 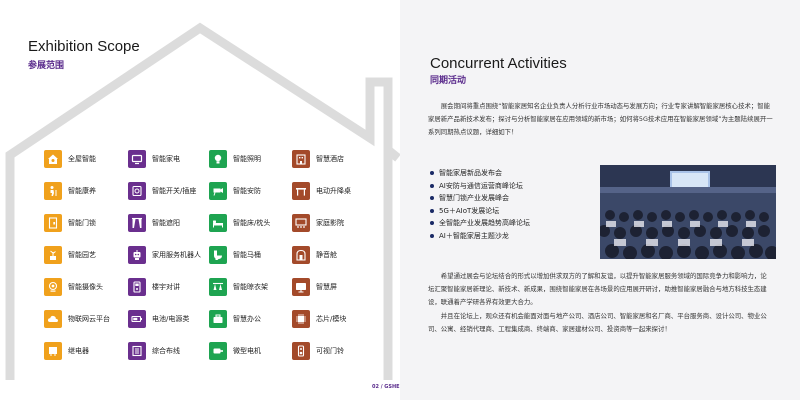 I want to click on scope-item: 可视门铃, so click(x=318, y=351).